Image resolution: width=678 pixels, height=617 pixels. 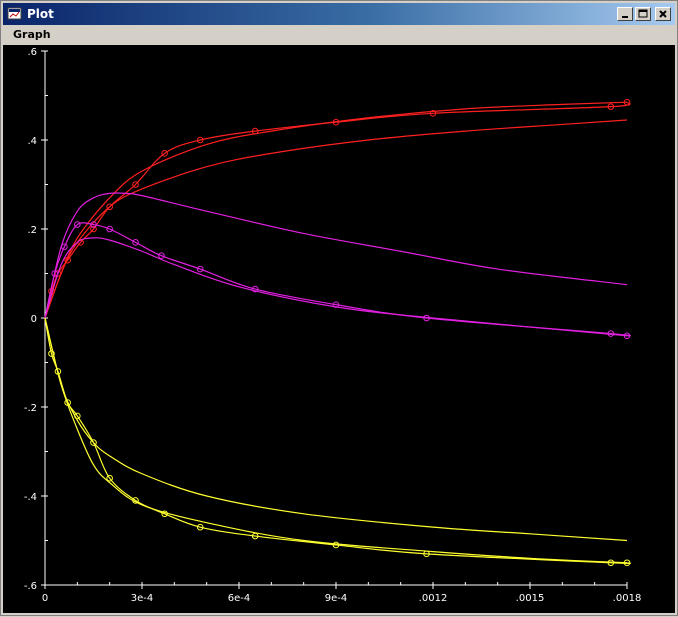 What do you see at coordinates (239, 598) in the screenshot?
I see `x-tick-label: 6e-4` at bounding box center [239, 598].